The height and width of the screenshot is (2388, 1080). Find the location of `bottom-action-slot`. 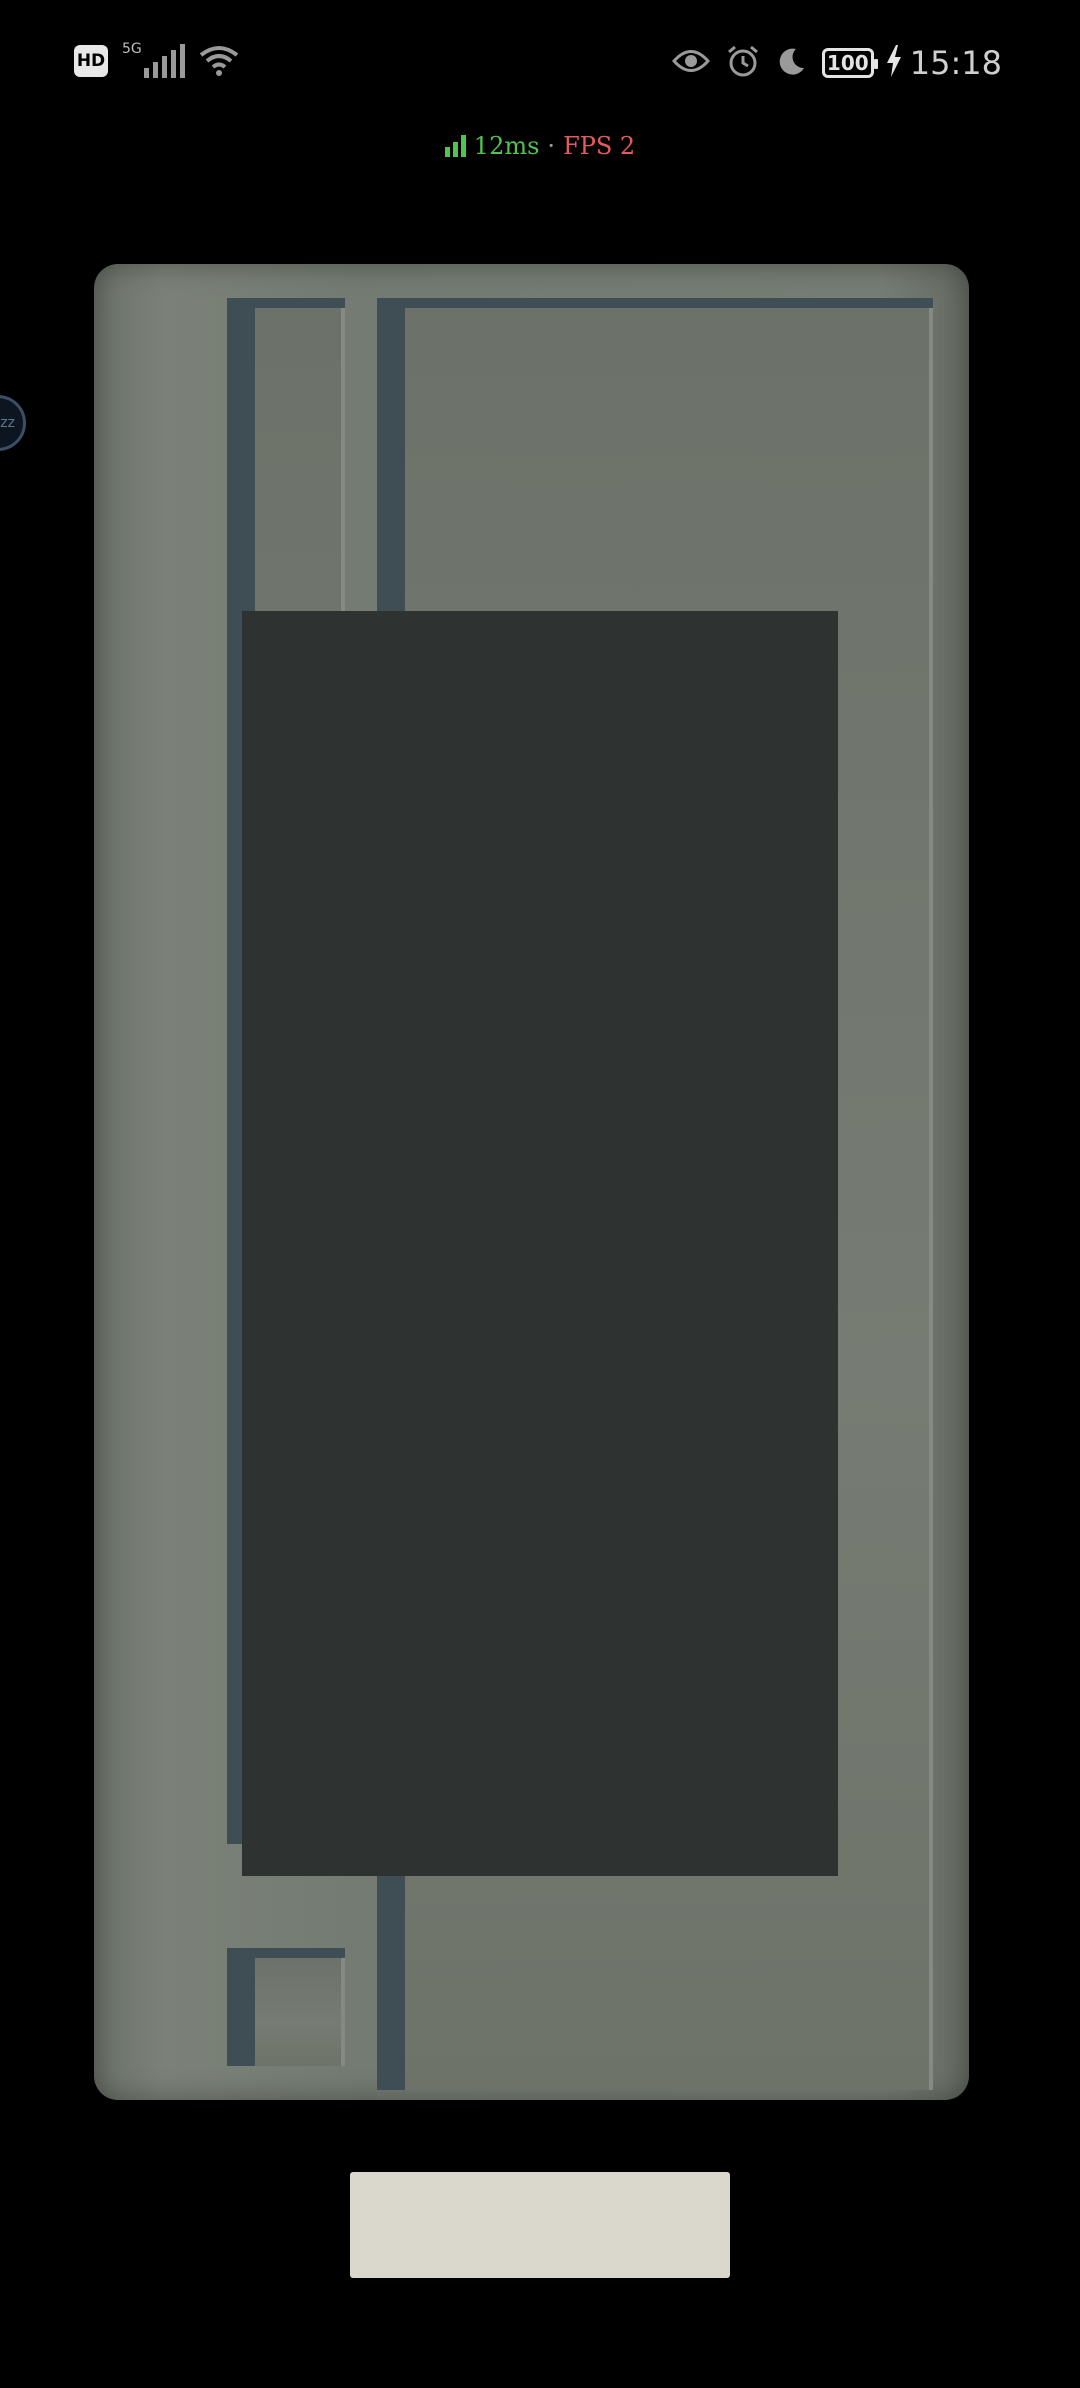

bottom-action-slot is located at coordinates (540, 2225).